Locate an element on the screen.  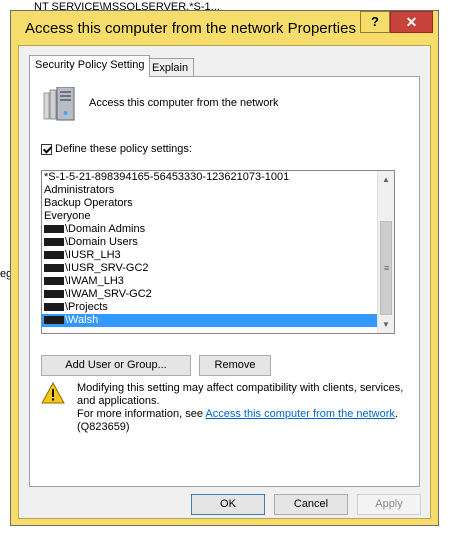
accounts-scrollbar: ▲ ≡ ▼ is located at coordinates (385, 252).